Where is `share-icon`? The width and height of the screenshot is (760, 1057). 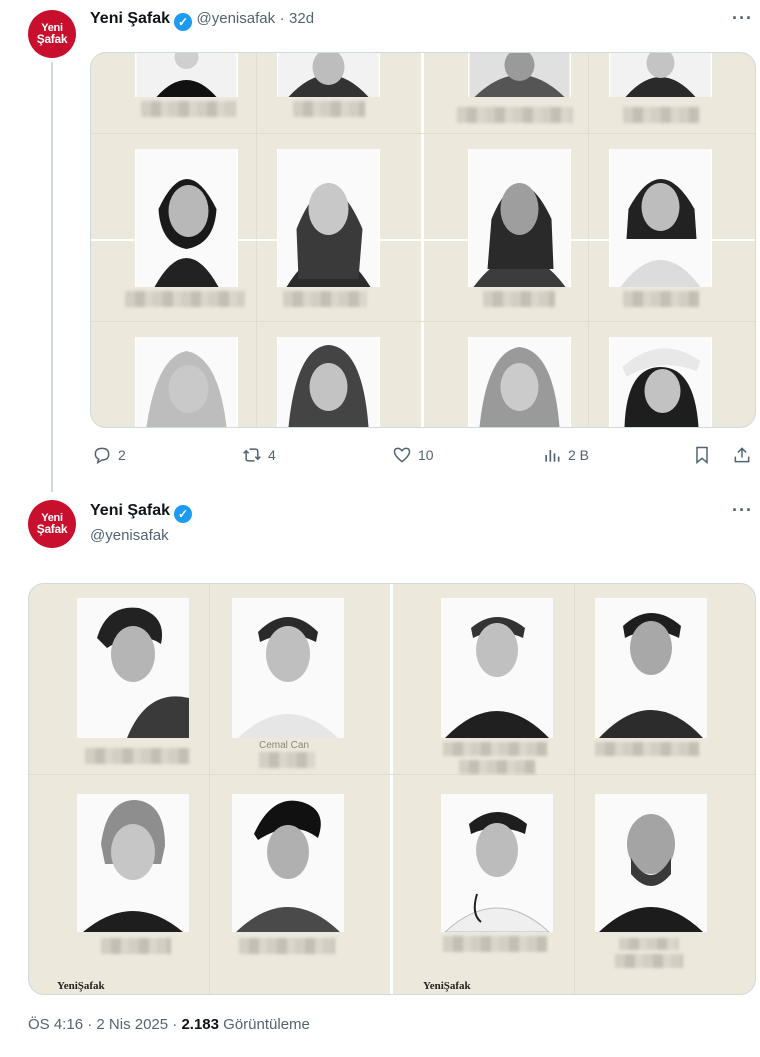
share-icon is located at coordinates (742, 455).